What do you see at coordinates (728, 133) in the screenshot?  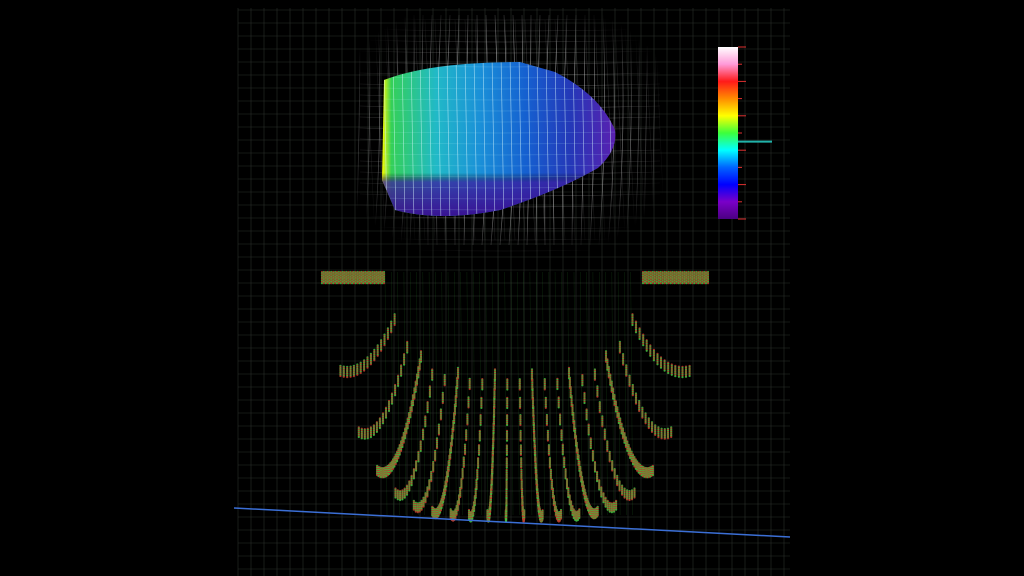 I see `color-scale-gradient` at bounding box center [728, 133].